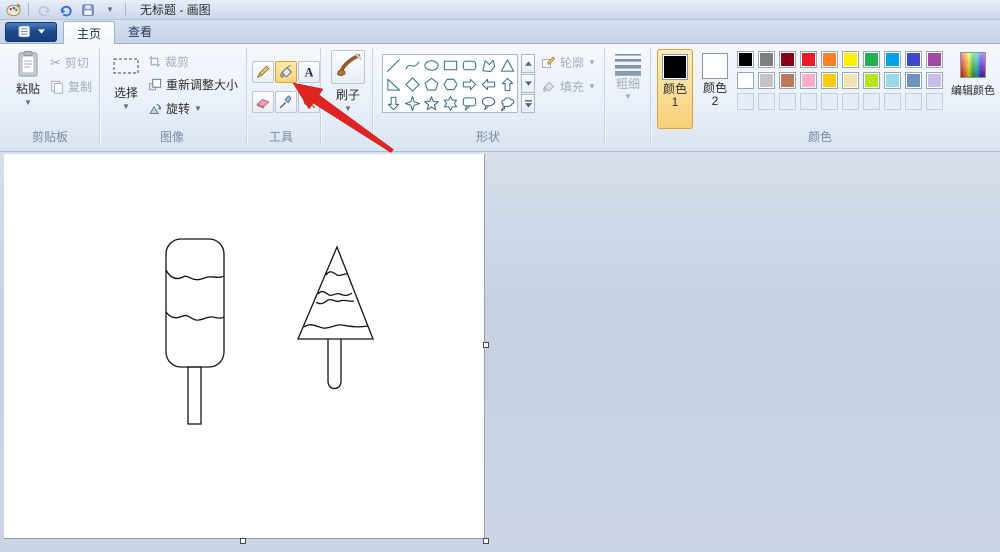  Describe the element at coordinates (568, 86) in the screenshot. I see `shape-fill-button: 填充 ▼` at that location.